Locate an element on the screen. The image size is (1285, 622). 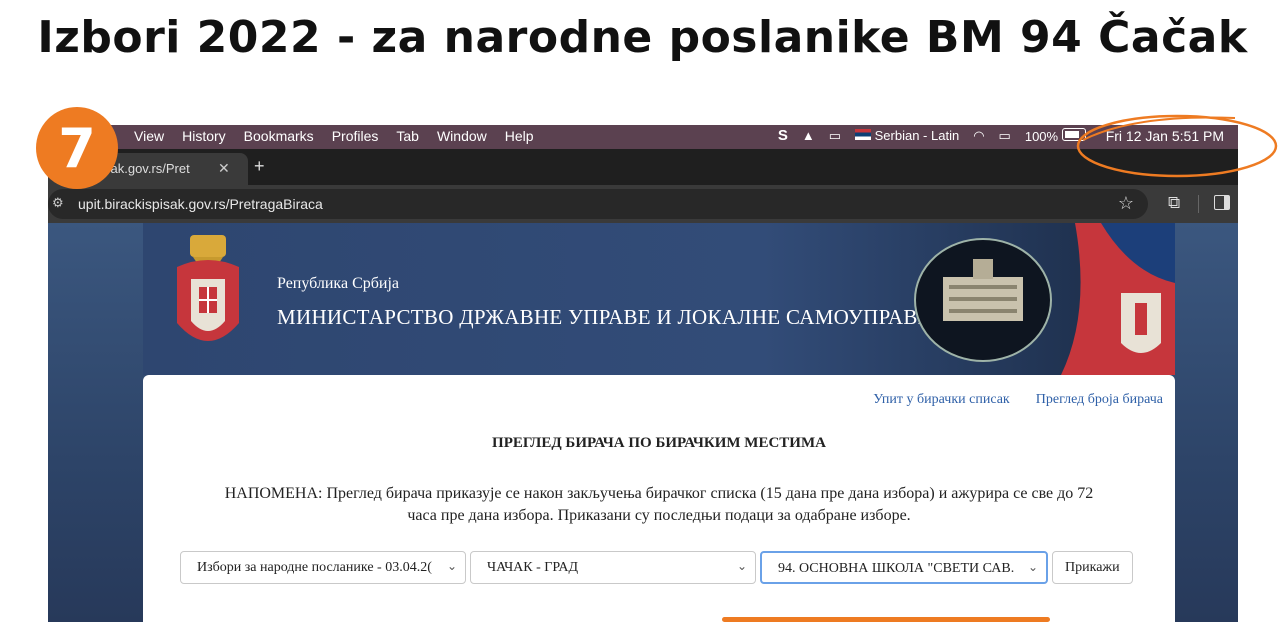
election-select: Избори за народне посланике - 03.04.2( ⌄ is located at coordinates (323, 567).